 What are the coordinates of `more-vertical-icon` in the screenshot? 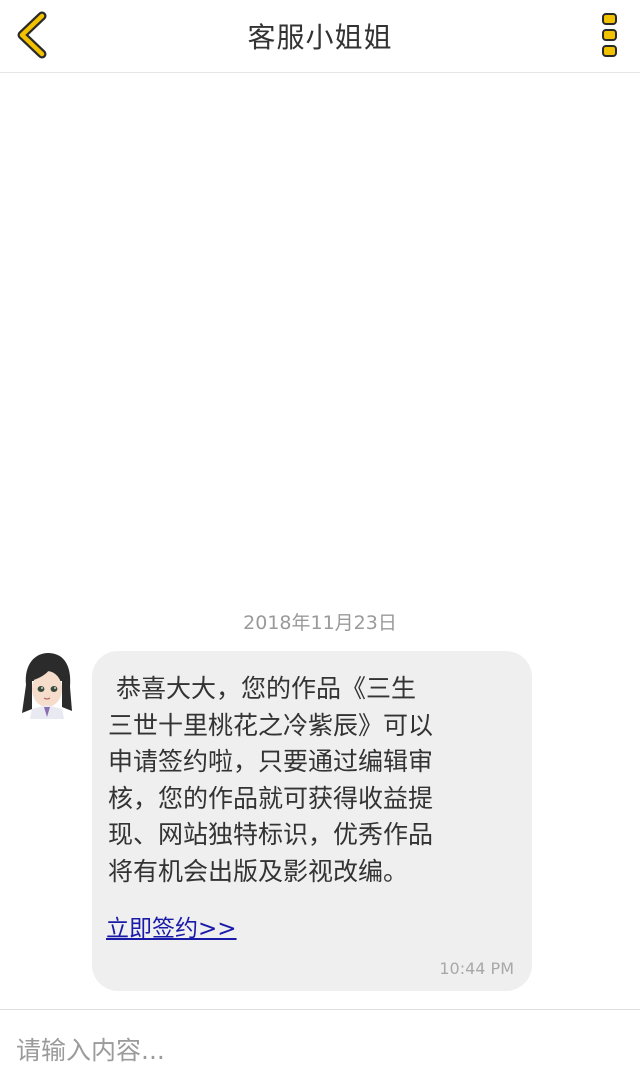 It's located at (609, 35).